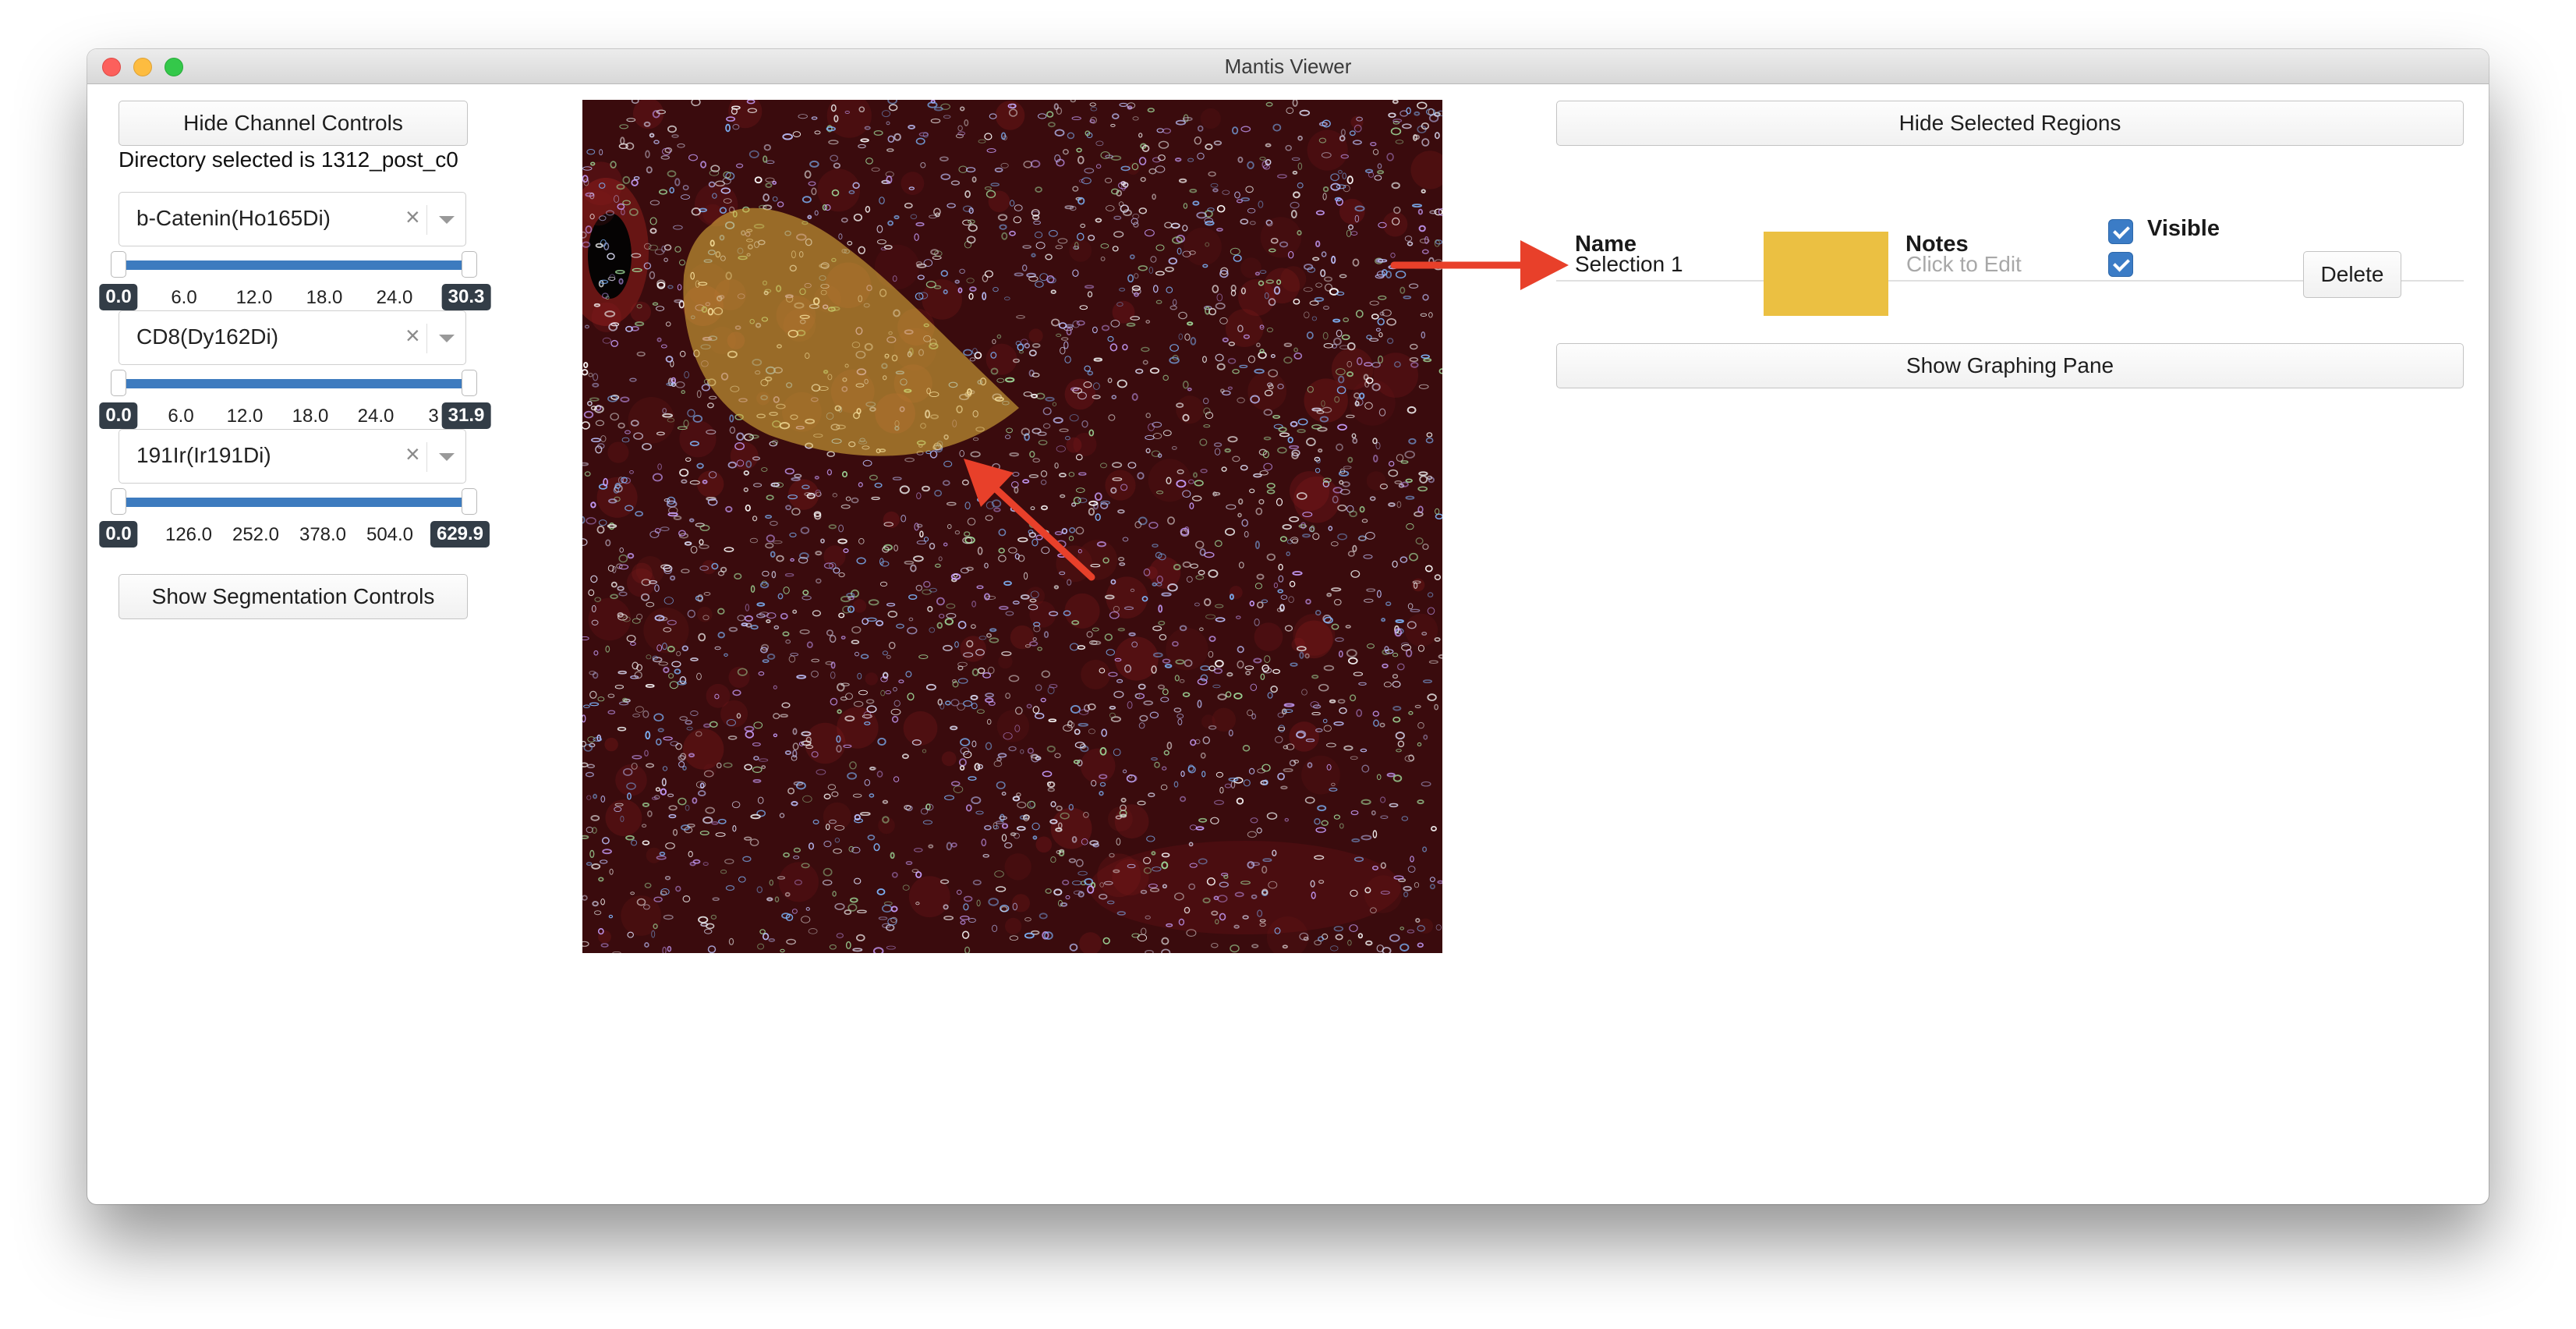  What do you see at coordinates (292, 219) in the screenshot?
I see `channel-select-1: b-Catenin(Ho165Di) ×` at bounding box center [292, 219].